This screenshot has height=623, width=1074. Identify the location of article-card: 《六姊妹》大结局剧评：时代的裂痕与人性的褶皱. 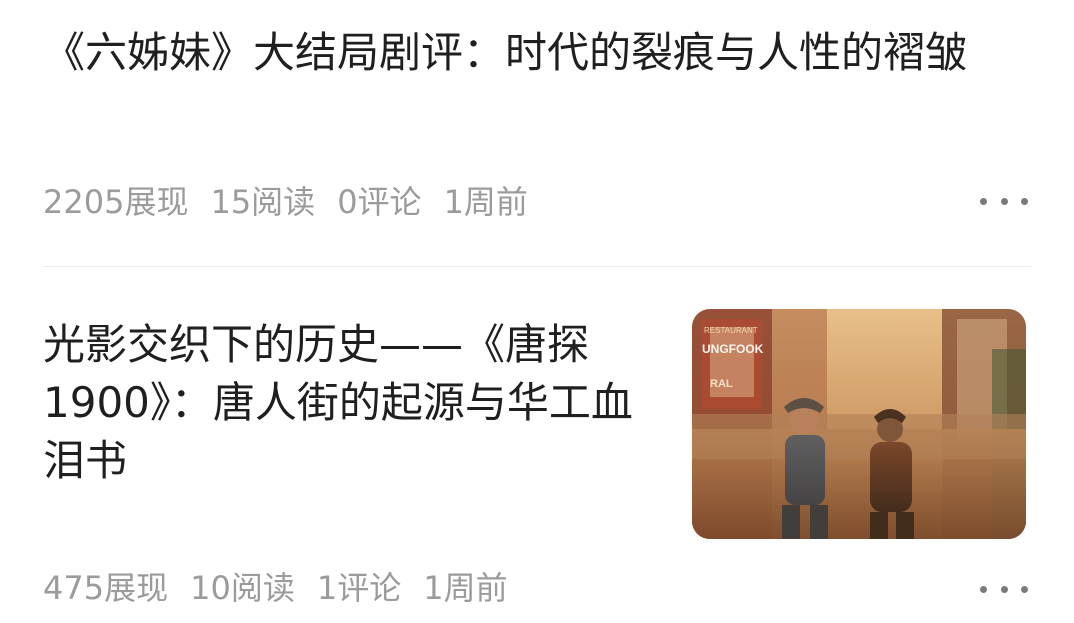
(543, 53).